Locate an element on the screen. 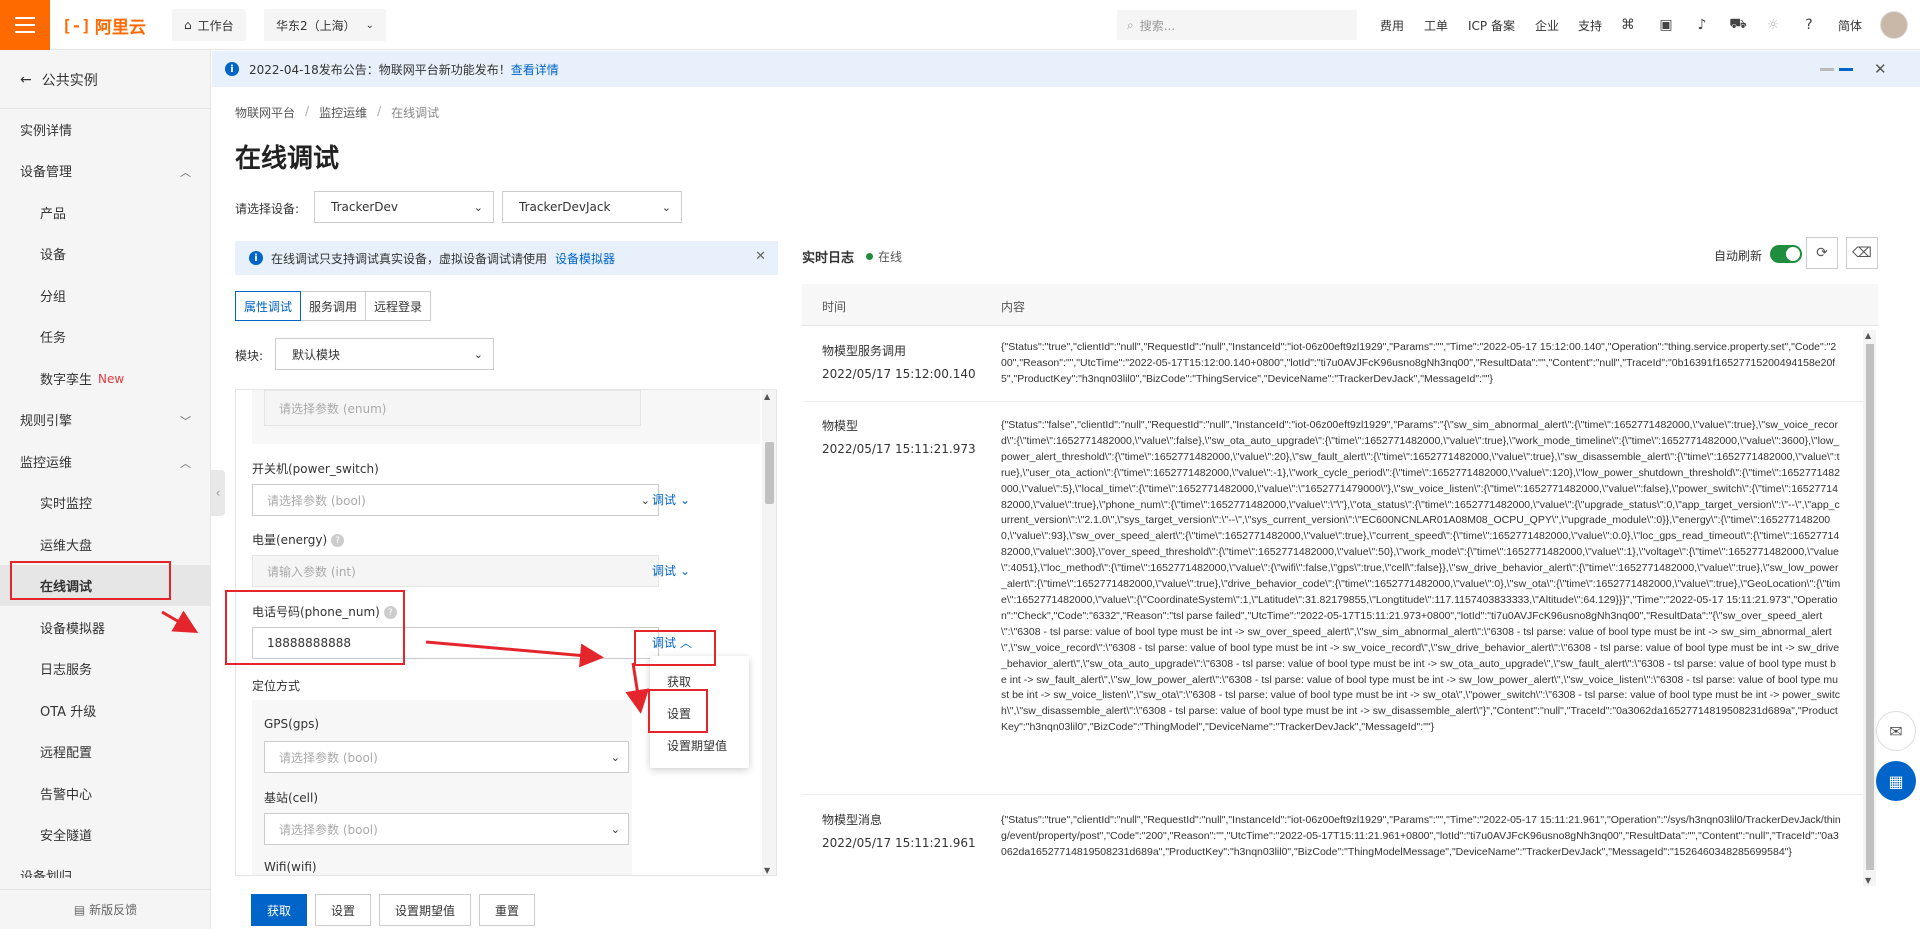 The width and height of the screenshot is (1920, 929). apps-icon: ▦ is located at coordinates (1896, 781).